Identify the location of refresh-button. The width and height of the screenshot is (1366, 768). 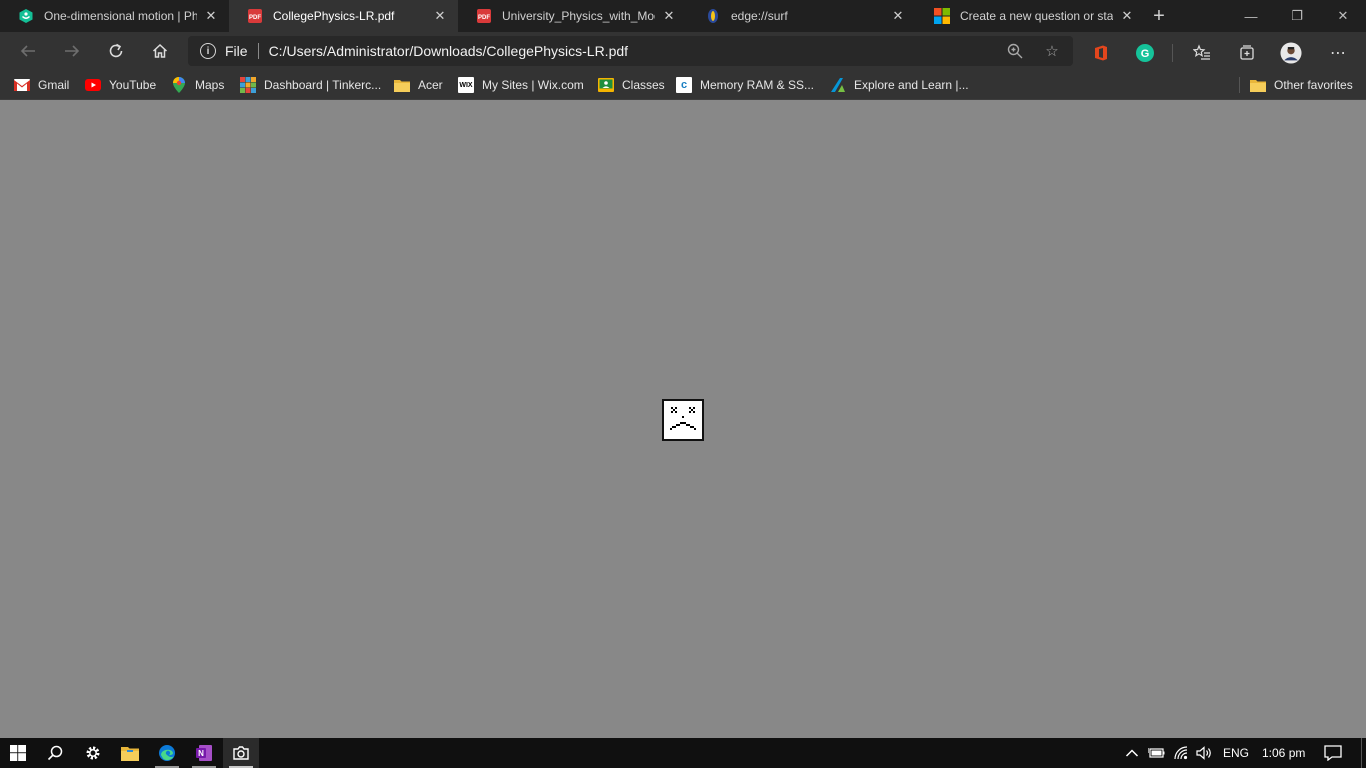
(116, 51).